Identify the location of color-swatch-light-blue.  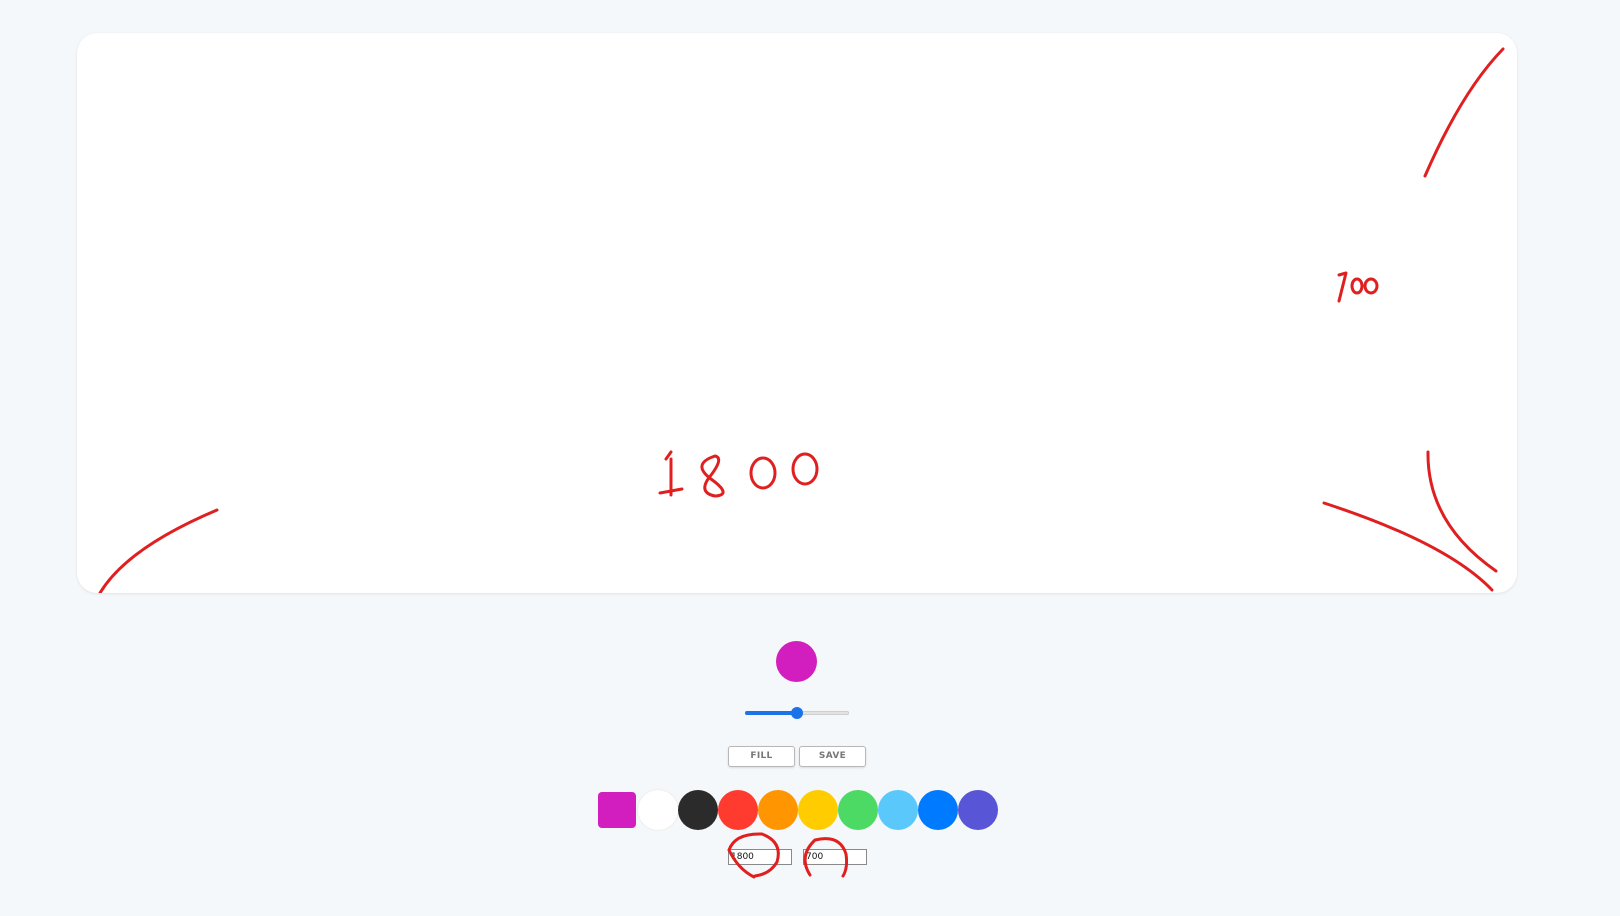
(898, 810).